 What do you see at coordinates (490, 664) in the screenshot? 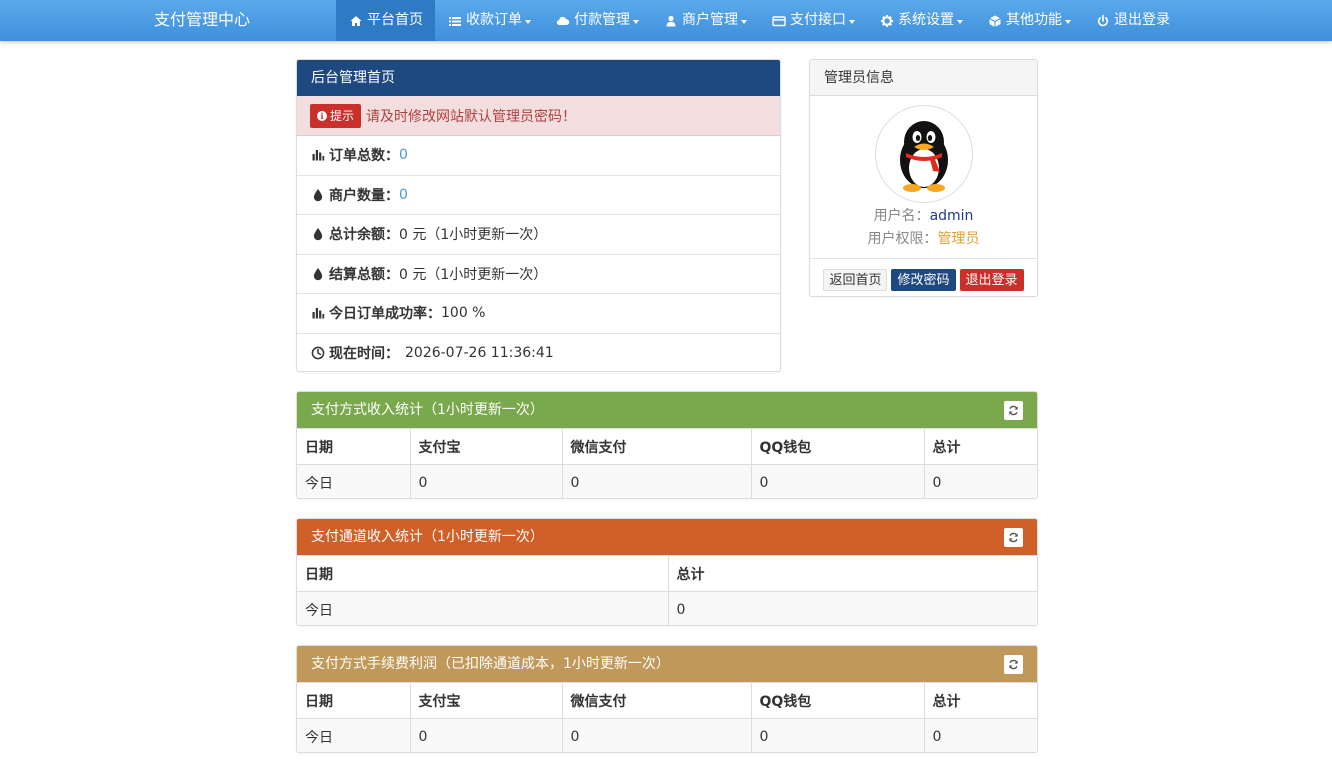
I see `fee-profit-stats-title-text: 支付方式手续费利润（已扣除通道成本，1小时更新一次）` at bounding box center [490, 664].